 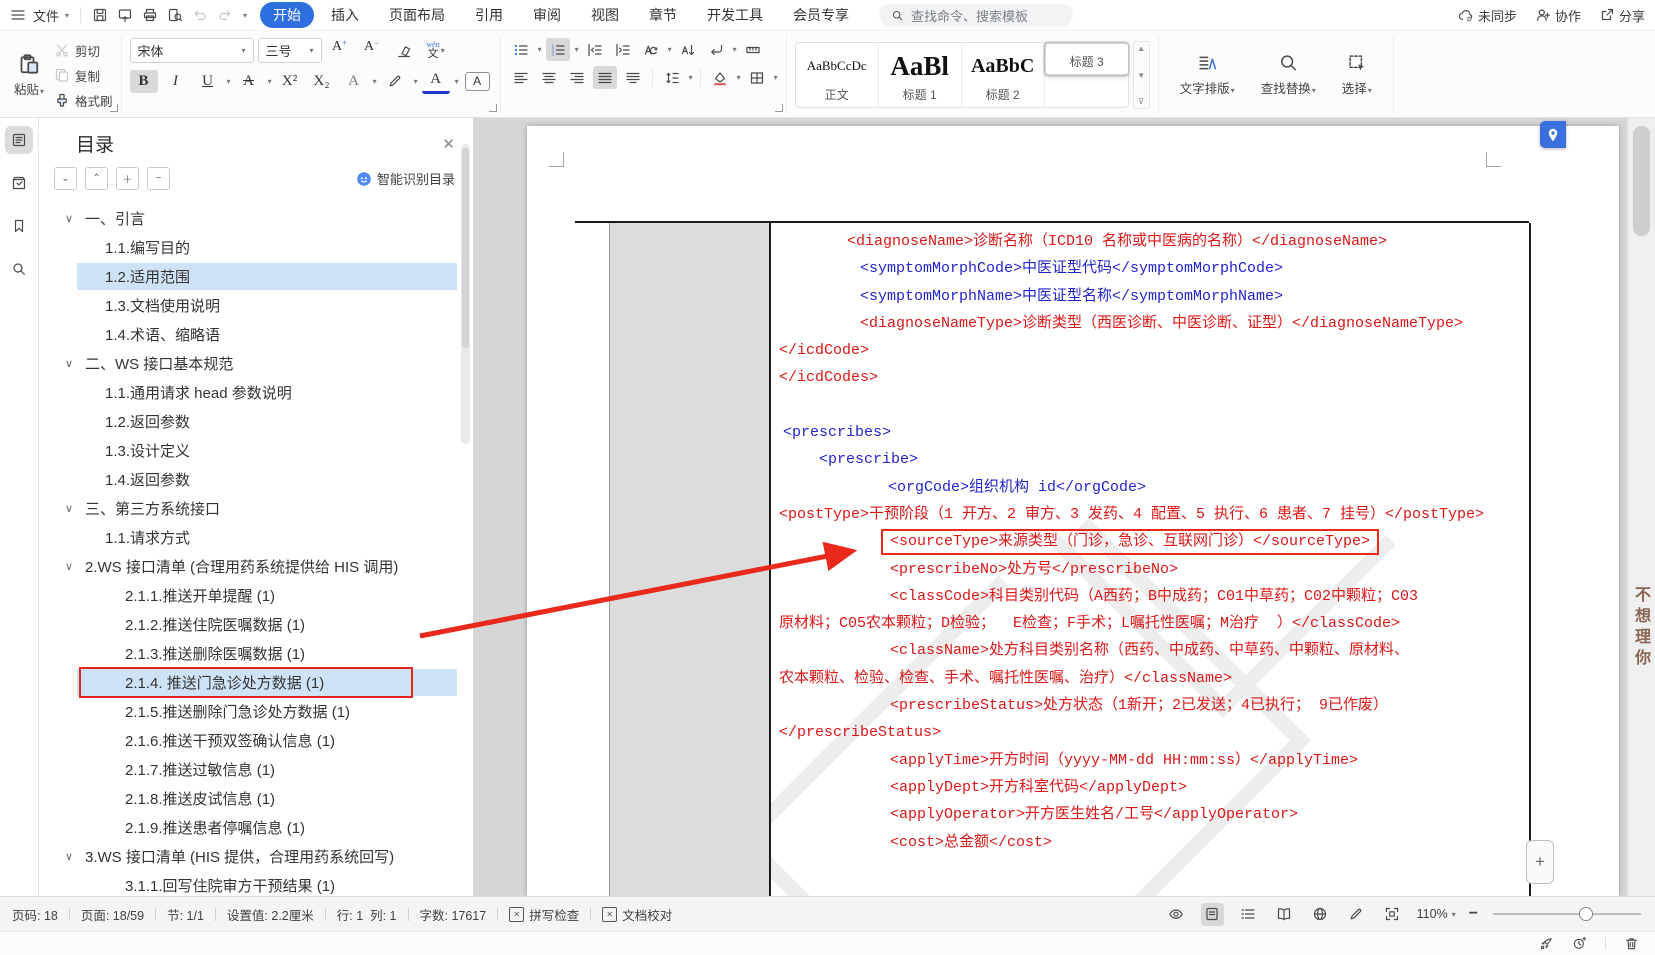 What do you see at coordinates (322, 81) in the screenshot?
I see `subscript-button: X₂` at bounding box center [322, 81].